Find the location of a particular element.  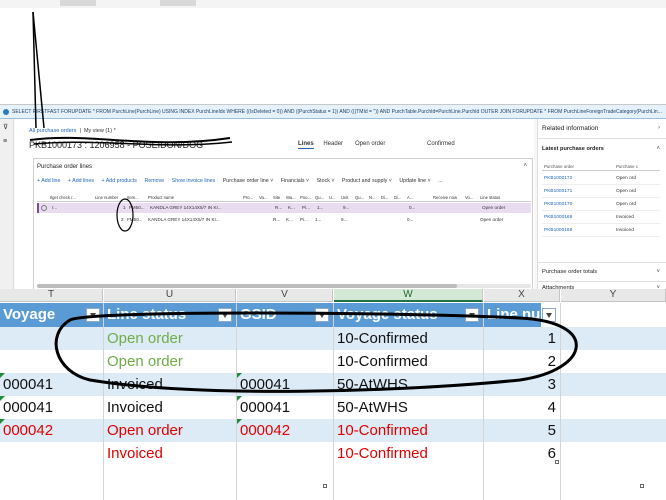

cell-line-number: 2 is located at coordinates (522, 361).